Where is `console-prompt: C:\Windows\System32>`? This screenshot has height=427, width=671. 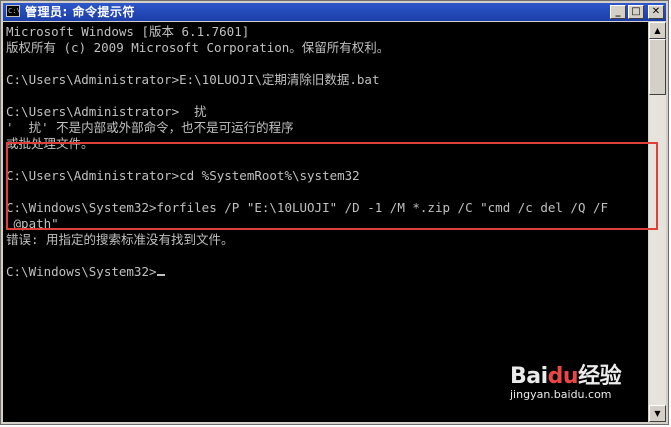
console-prompt: C:\Windows\System32> is located at coordinates (81, 271).